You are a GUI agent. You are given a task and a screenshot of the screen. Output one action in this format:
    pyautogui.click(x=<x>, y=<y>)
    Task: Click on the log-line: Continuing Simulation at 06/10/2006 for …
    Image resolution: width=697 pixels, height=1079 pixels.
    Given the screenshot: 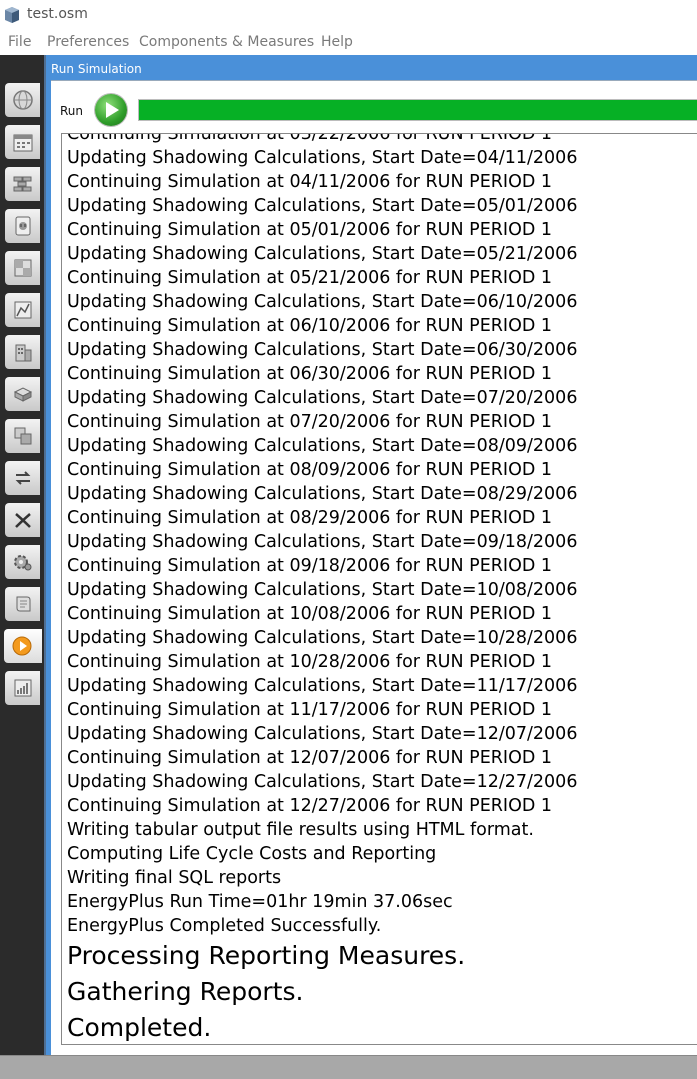 What is the action you would take?
    pyautogui.click(x=310, y=326)
    